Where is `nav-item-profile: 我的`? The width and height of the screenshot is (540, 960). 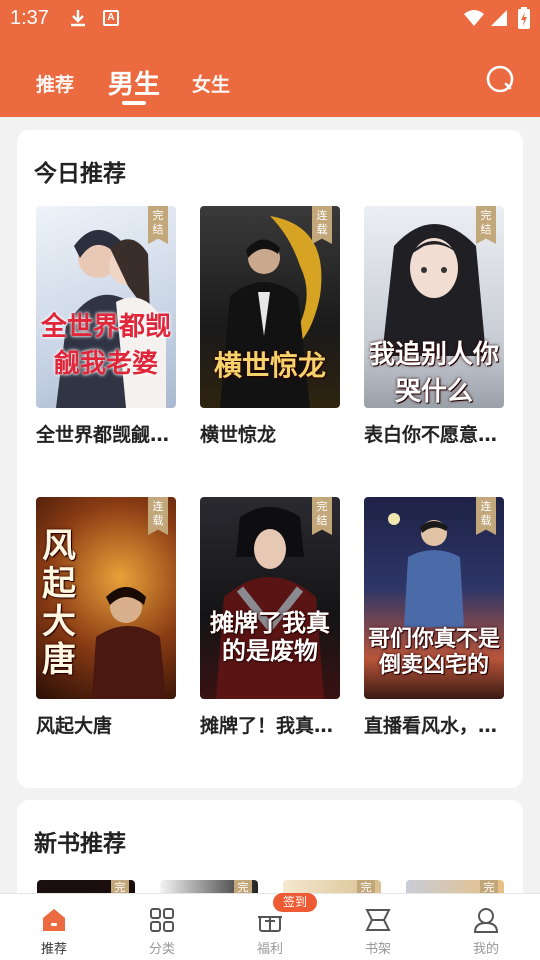 nav-item-profile: 我的 is located at coordinates (486, 927).